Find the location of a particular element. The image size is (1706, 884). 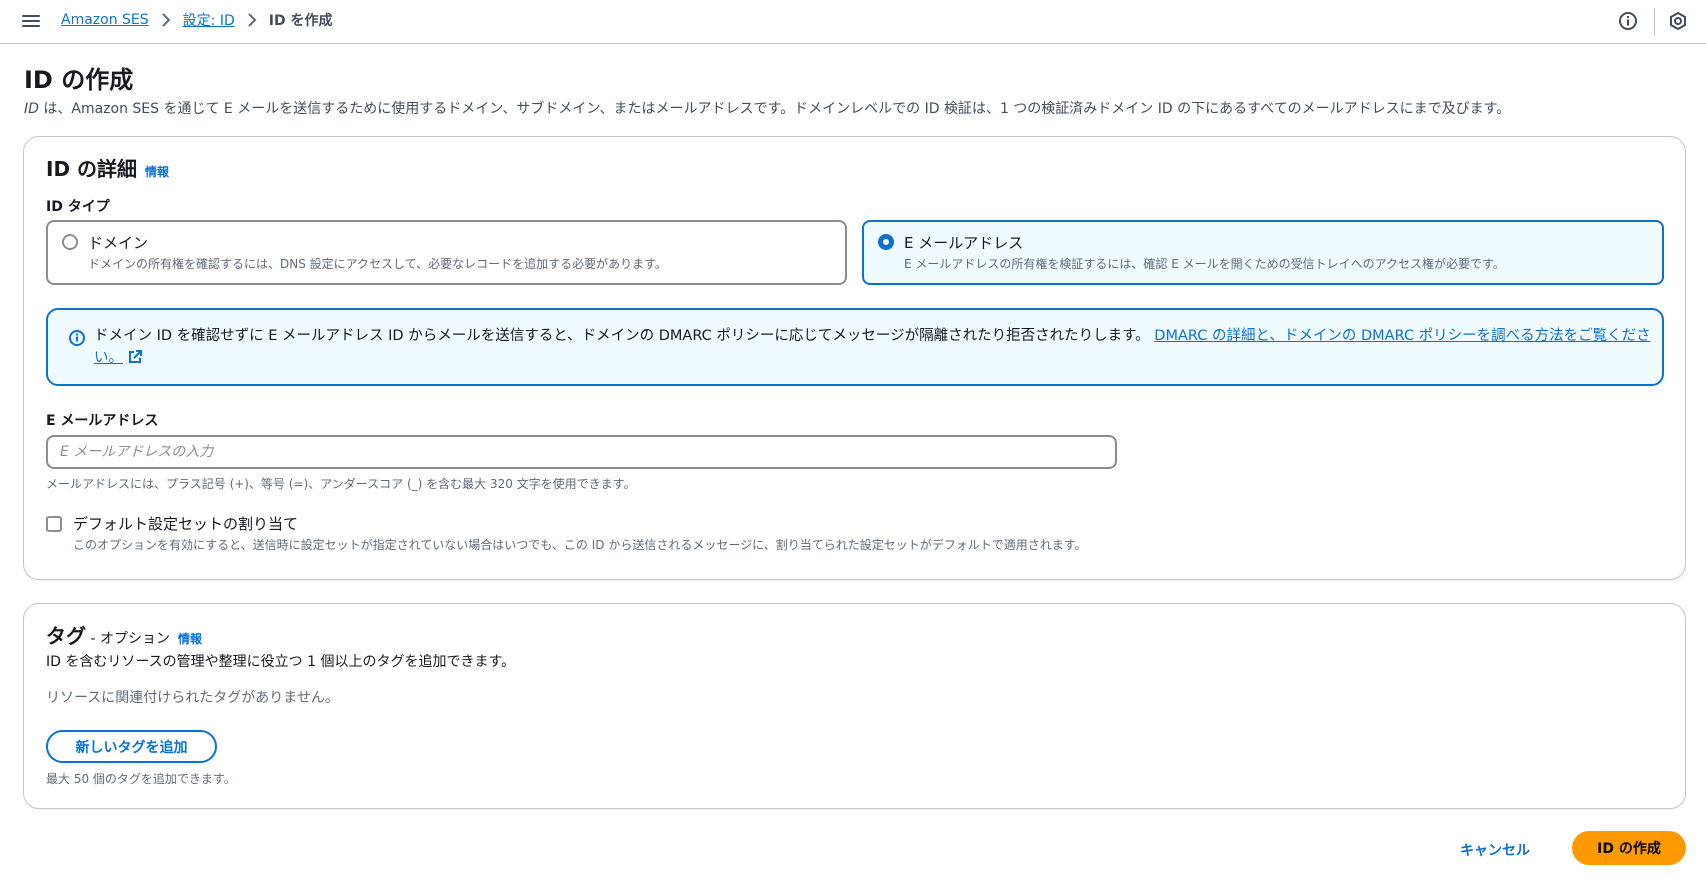

tags-empty-message: リソースに関連付けられたタグがありません。 is located at coordinates (192, 698).